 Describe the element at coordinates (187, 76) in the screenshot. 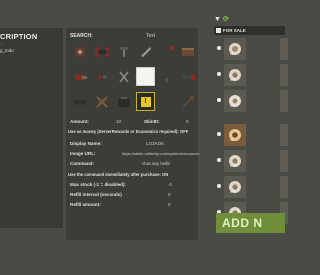

I see `item-icon-launcher` at that location.